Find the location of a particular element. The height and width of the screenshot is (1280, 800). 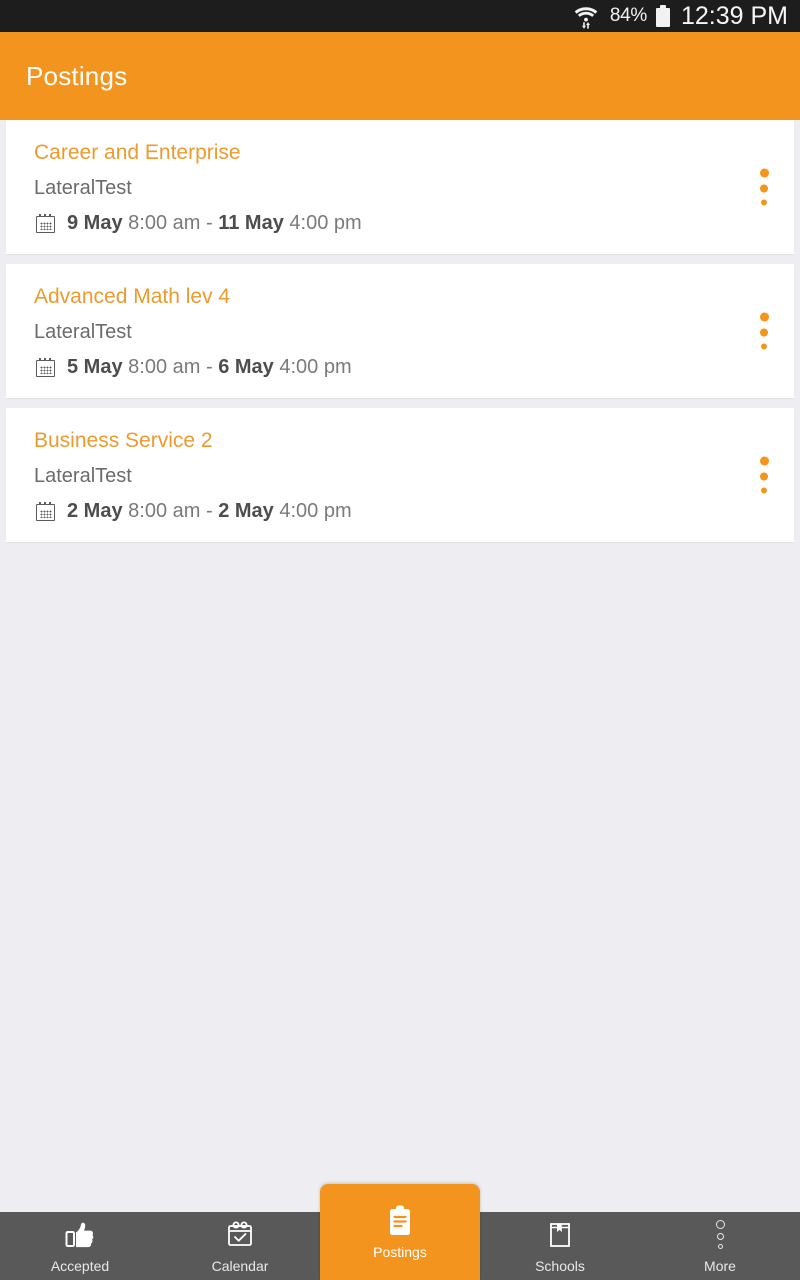

thumbs-up-icon is located at coordinates (80, 1235).